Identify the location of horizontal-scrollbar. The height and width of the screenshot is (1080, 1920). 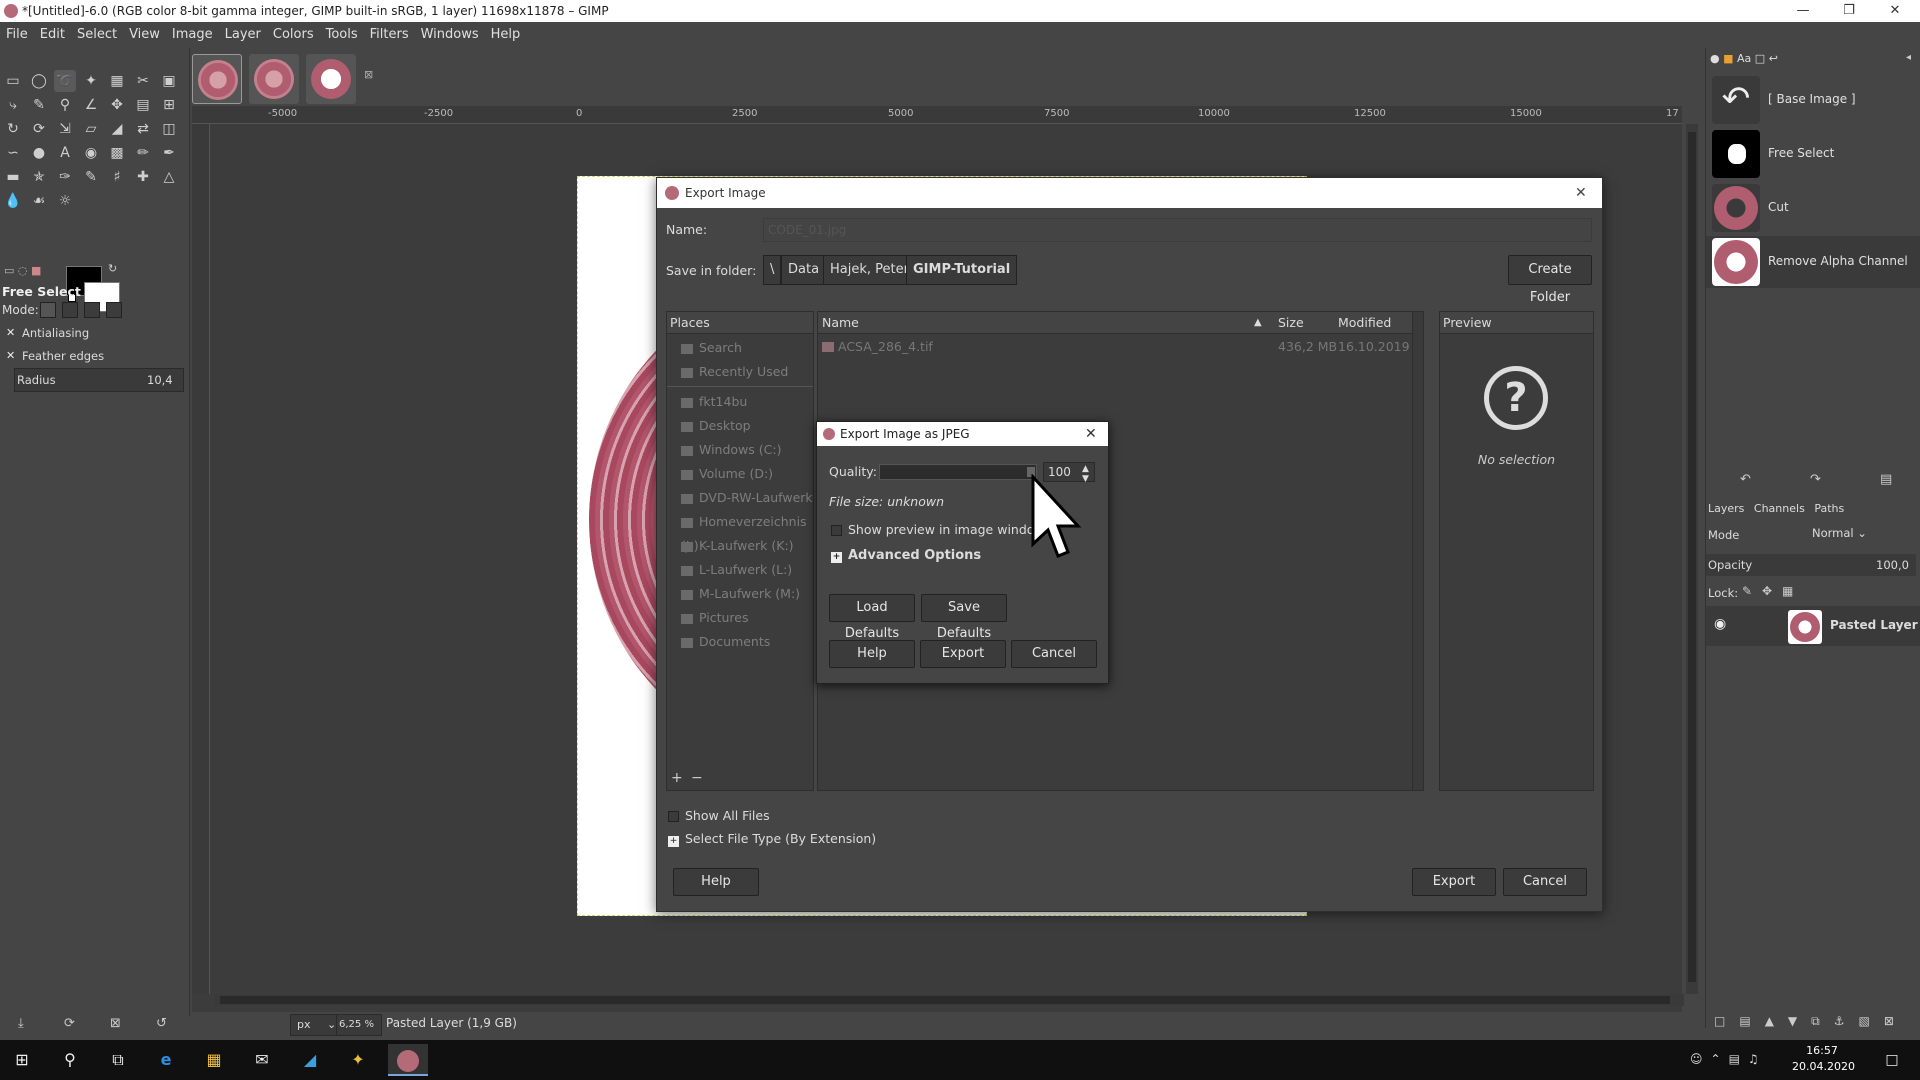
(949, 1000).